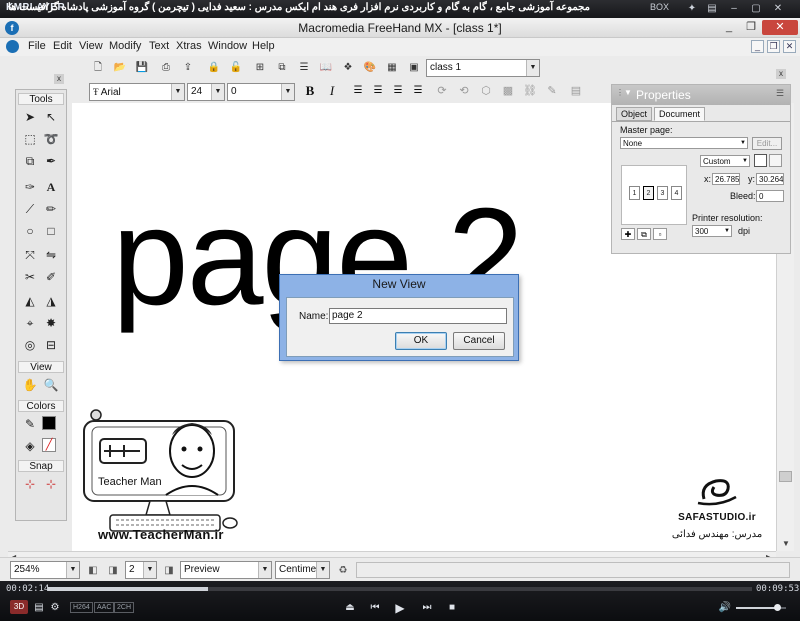  What do you see at coordinates (51, 161) in the screenshot?
I see `eyedropper-tool-icon: ✒` at bounding box center [51, 161].